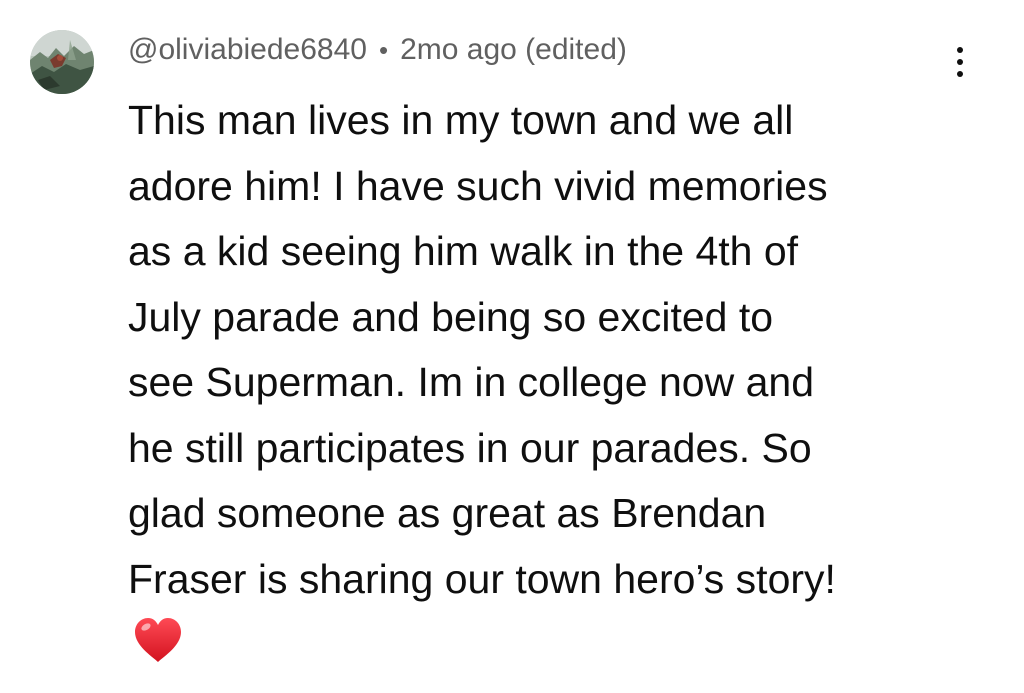  What do you see at coordinates (513, 50) in the screenshot?
I see `comment-timestamp: 2mo ago (edited)` at bounding box center [513, 50].